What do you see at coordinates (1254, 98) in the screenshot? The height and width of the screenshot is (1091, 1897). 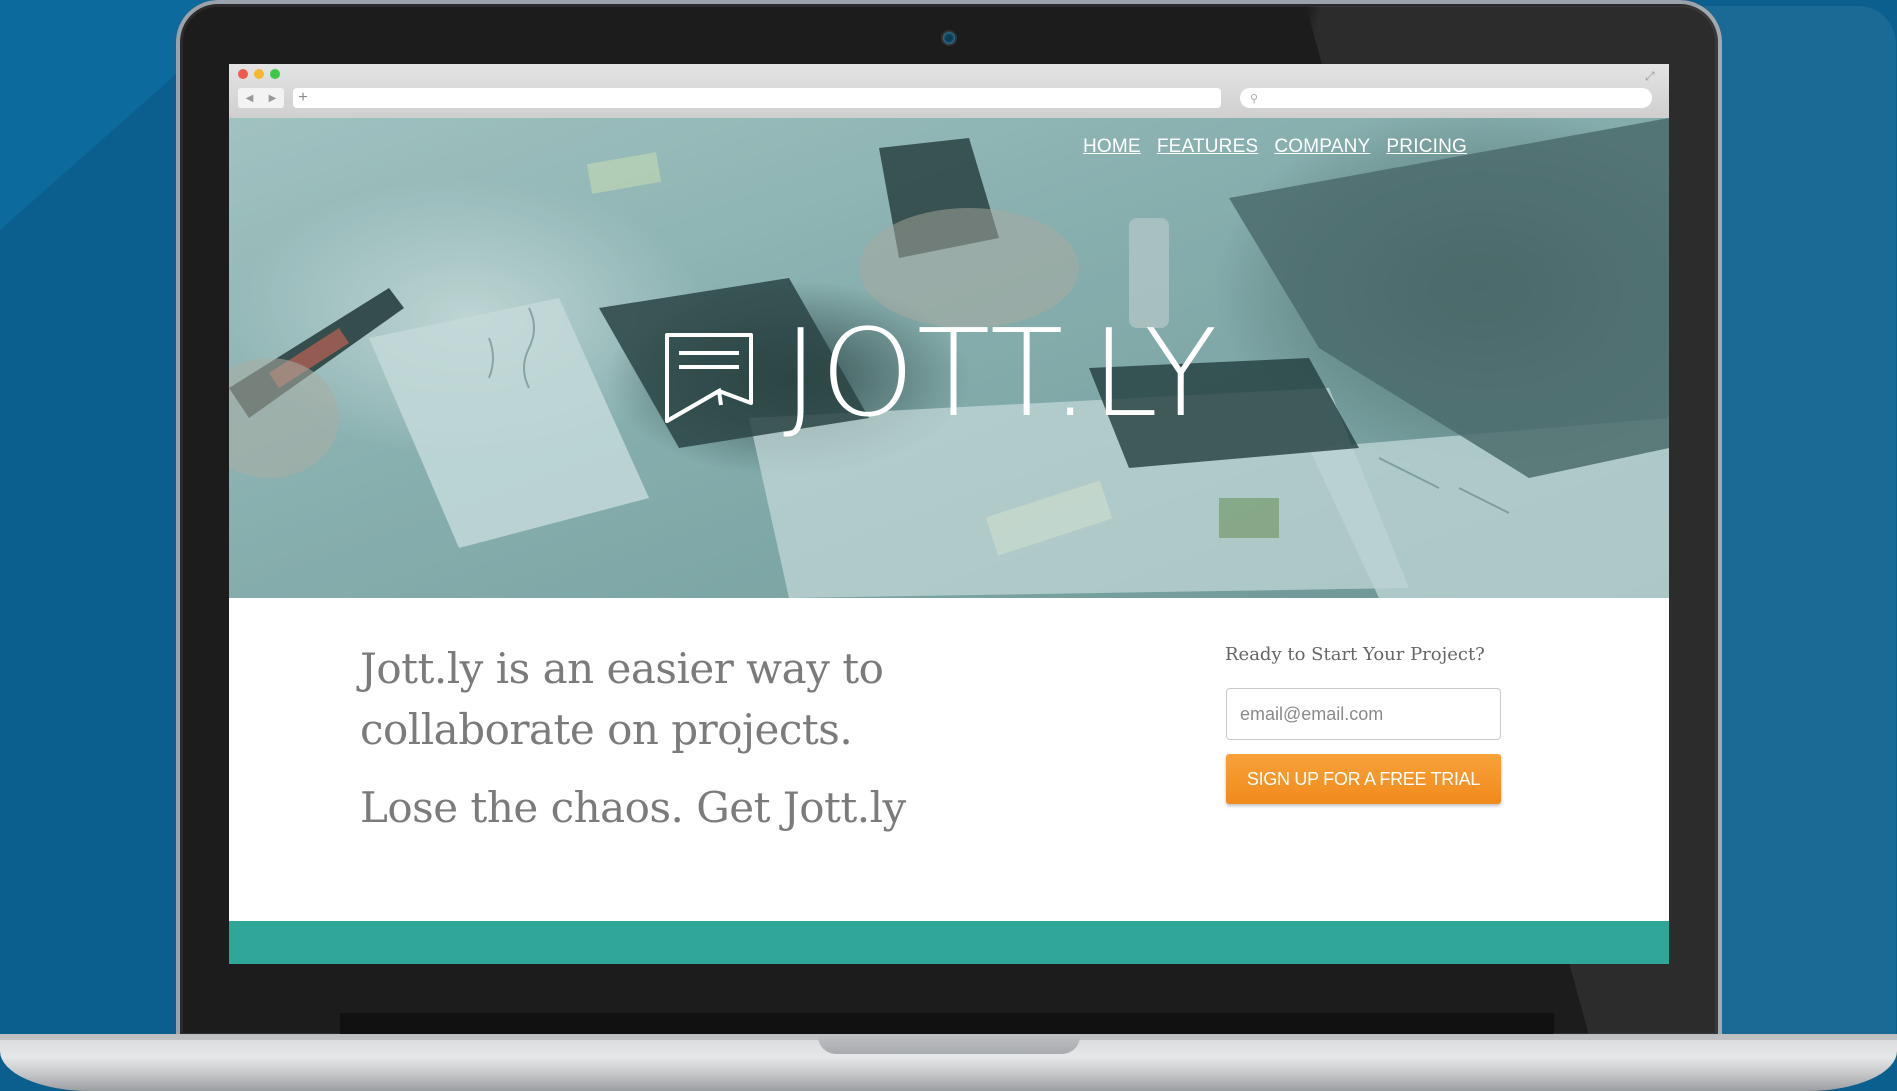 I see `search-icon: ⚲` at bounding box center [1254, 98].